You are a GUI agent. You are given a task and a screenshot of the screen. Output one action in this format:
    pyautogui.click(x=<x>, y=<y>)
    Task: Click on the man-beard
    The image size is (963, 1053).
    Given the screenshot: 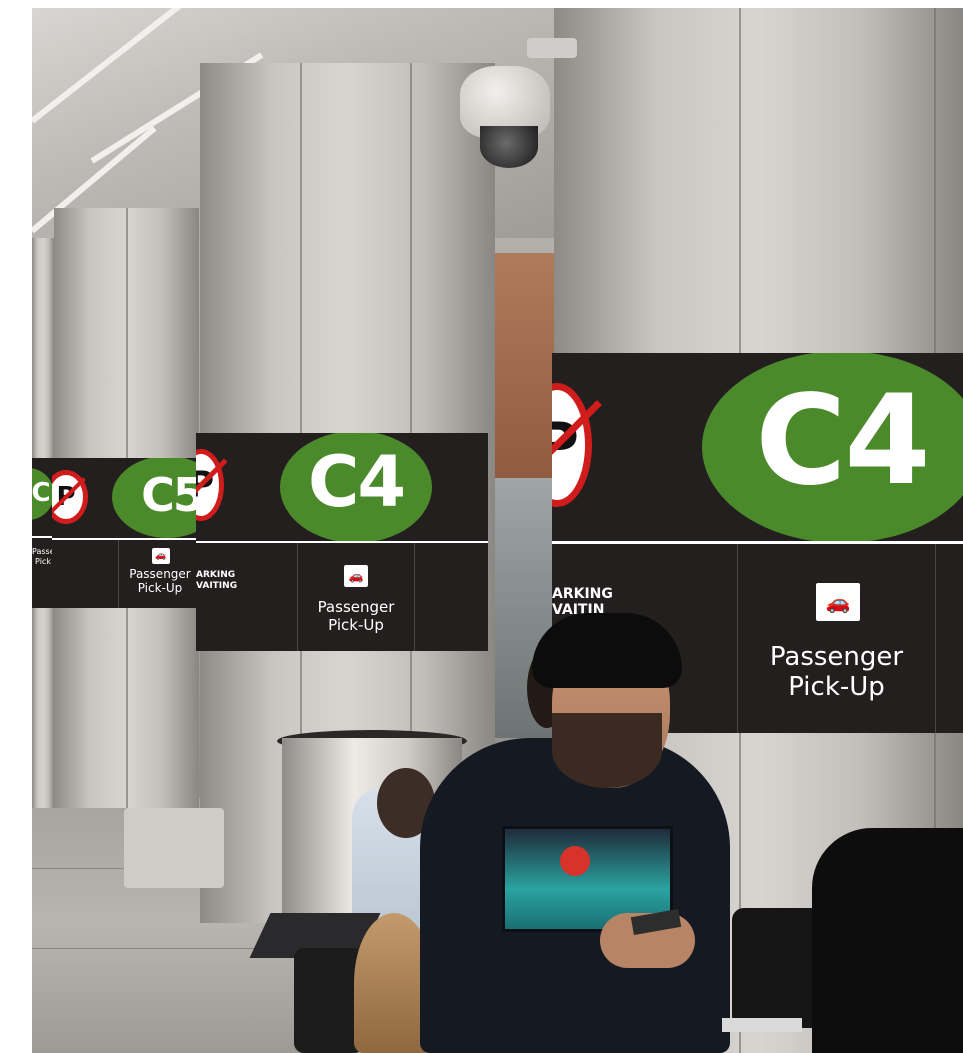 What is the action you would take?
    pyautogui.click(x=607, y=750)
    